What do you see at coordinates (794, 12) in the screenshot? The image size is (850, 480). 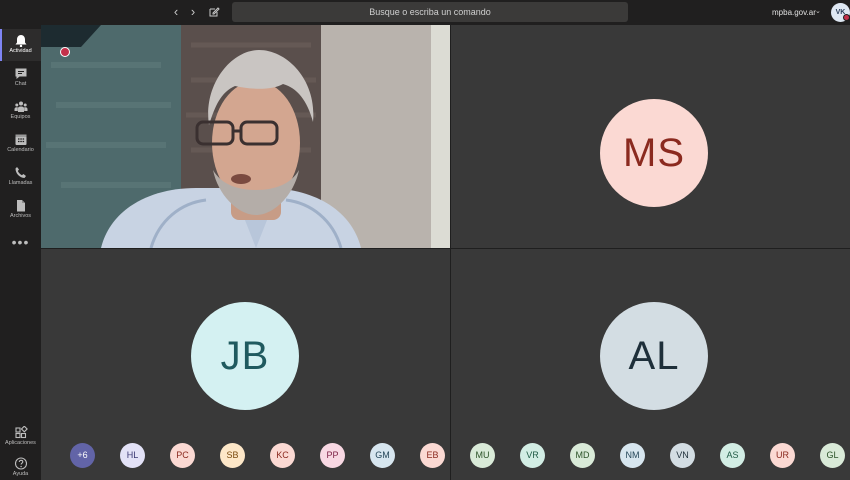 I see `tenant-switcher: mpba.gov.ar` at bounding box center [794, 12].